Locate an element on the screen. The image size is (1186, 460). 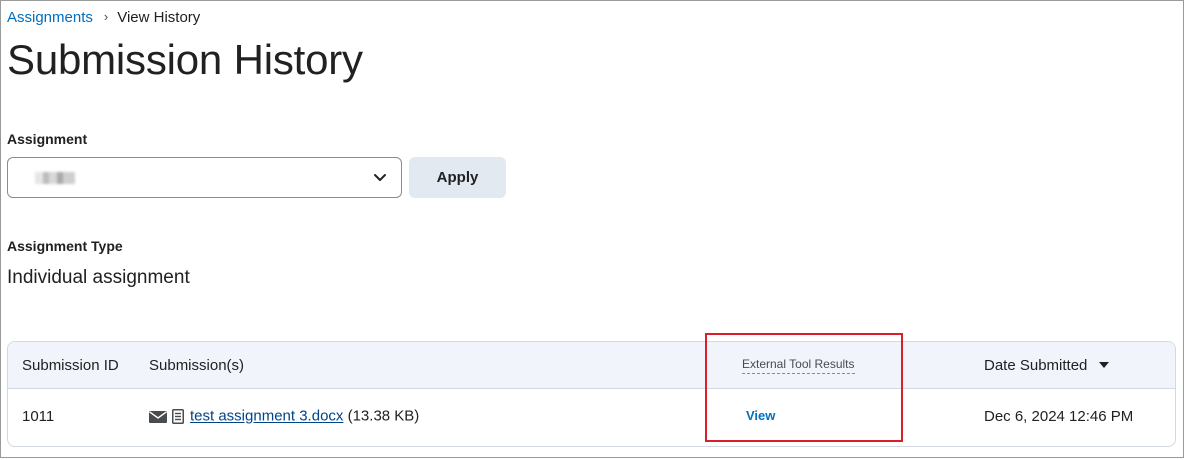
assignment-select is located at coordinates (204, 177).